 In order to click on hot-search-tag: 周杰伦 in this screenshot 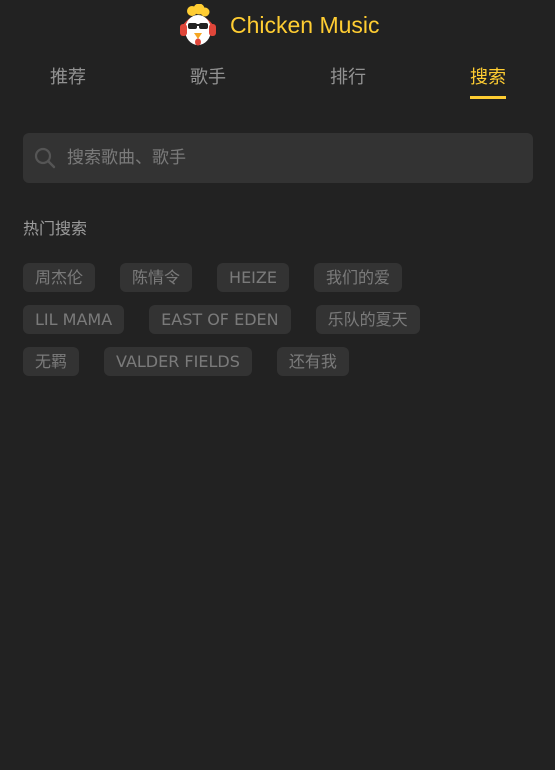, I will do `click(59, 277)`.